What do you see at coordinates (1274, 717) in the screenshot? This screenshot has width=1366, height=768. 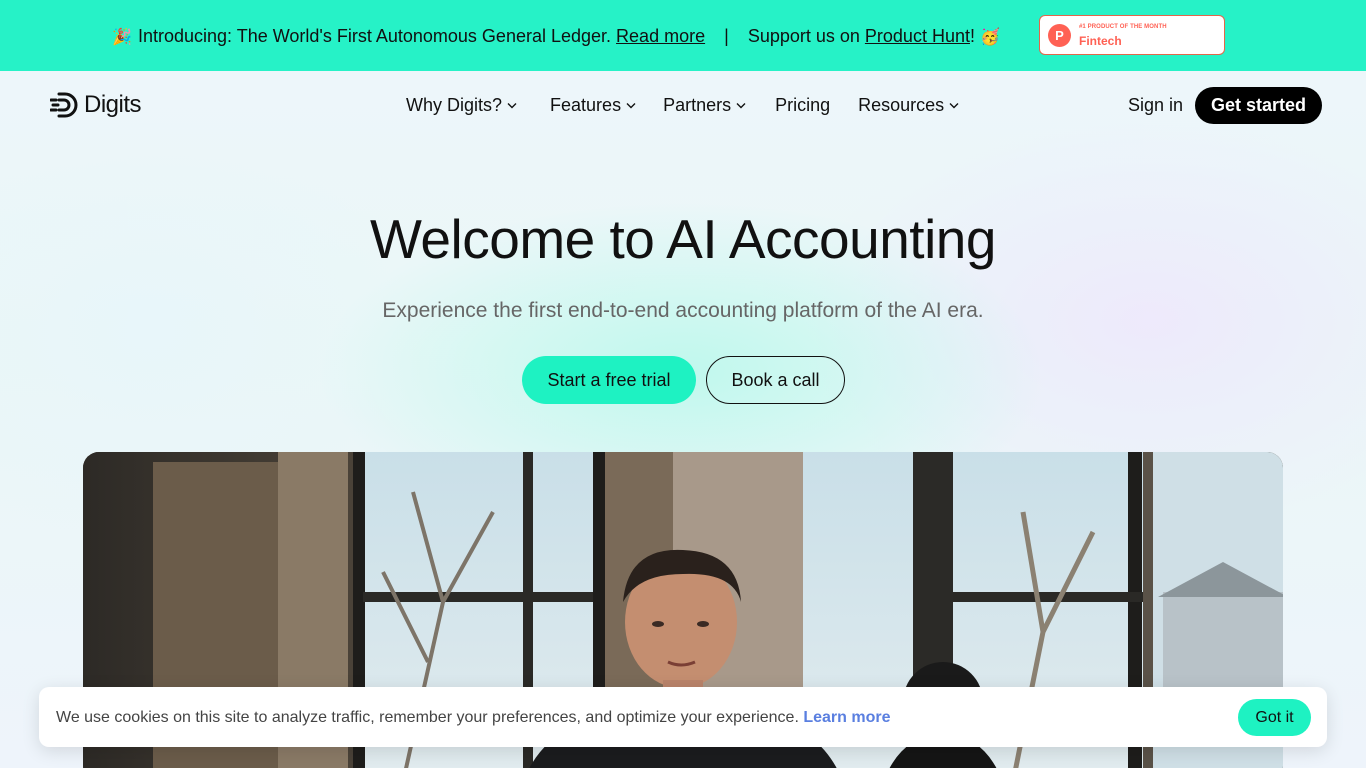 I see `got-it-button: Got it` at bounding box center [1274, 717].